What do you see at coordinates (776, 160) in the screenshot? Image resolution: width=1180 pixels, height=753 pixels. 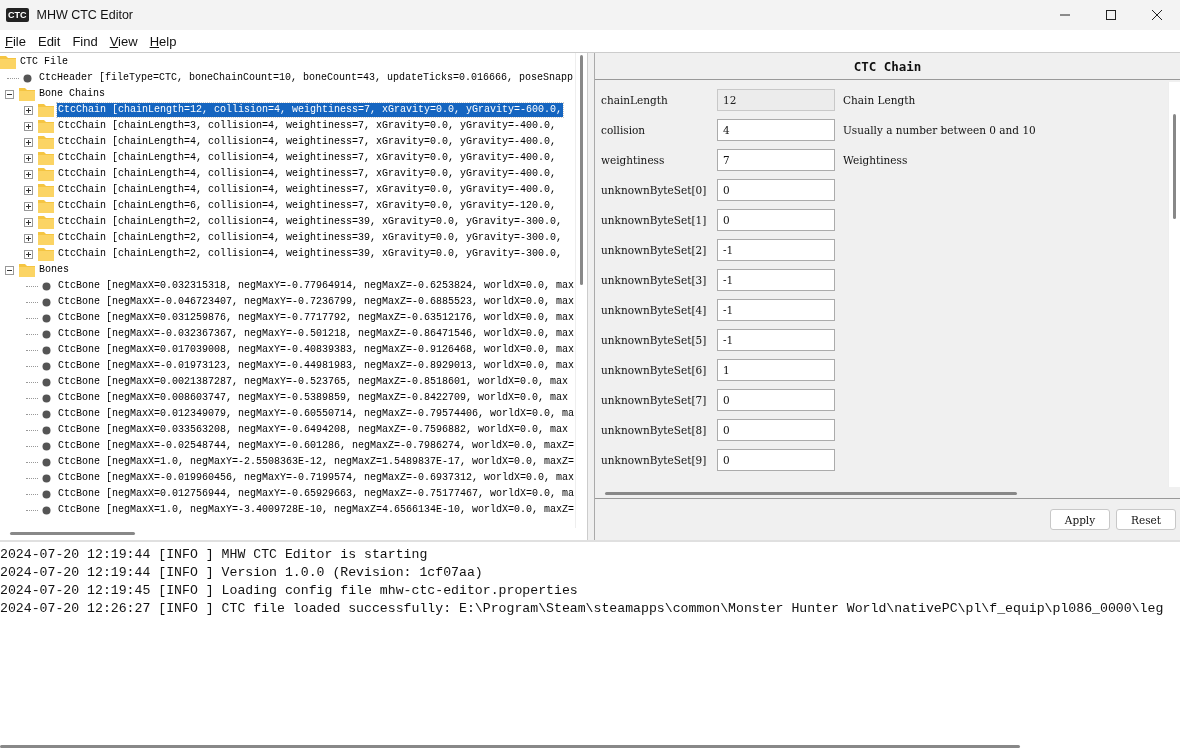 I see `input-field: 7` at bounding box center [776, 160].